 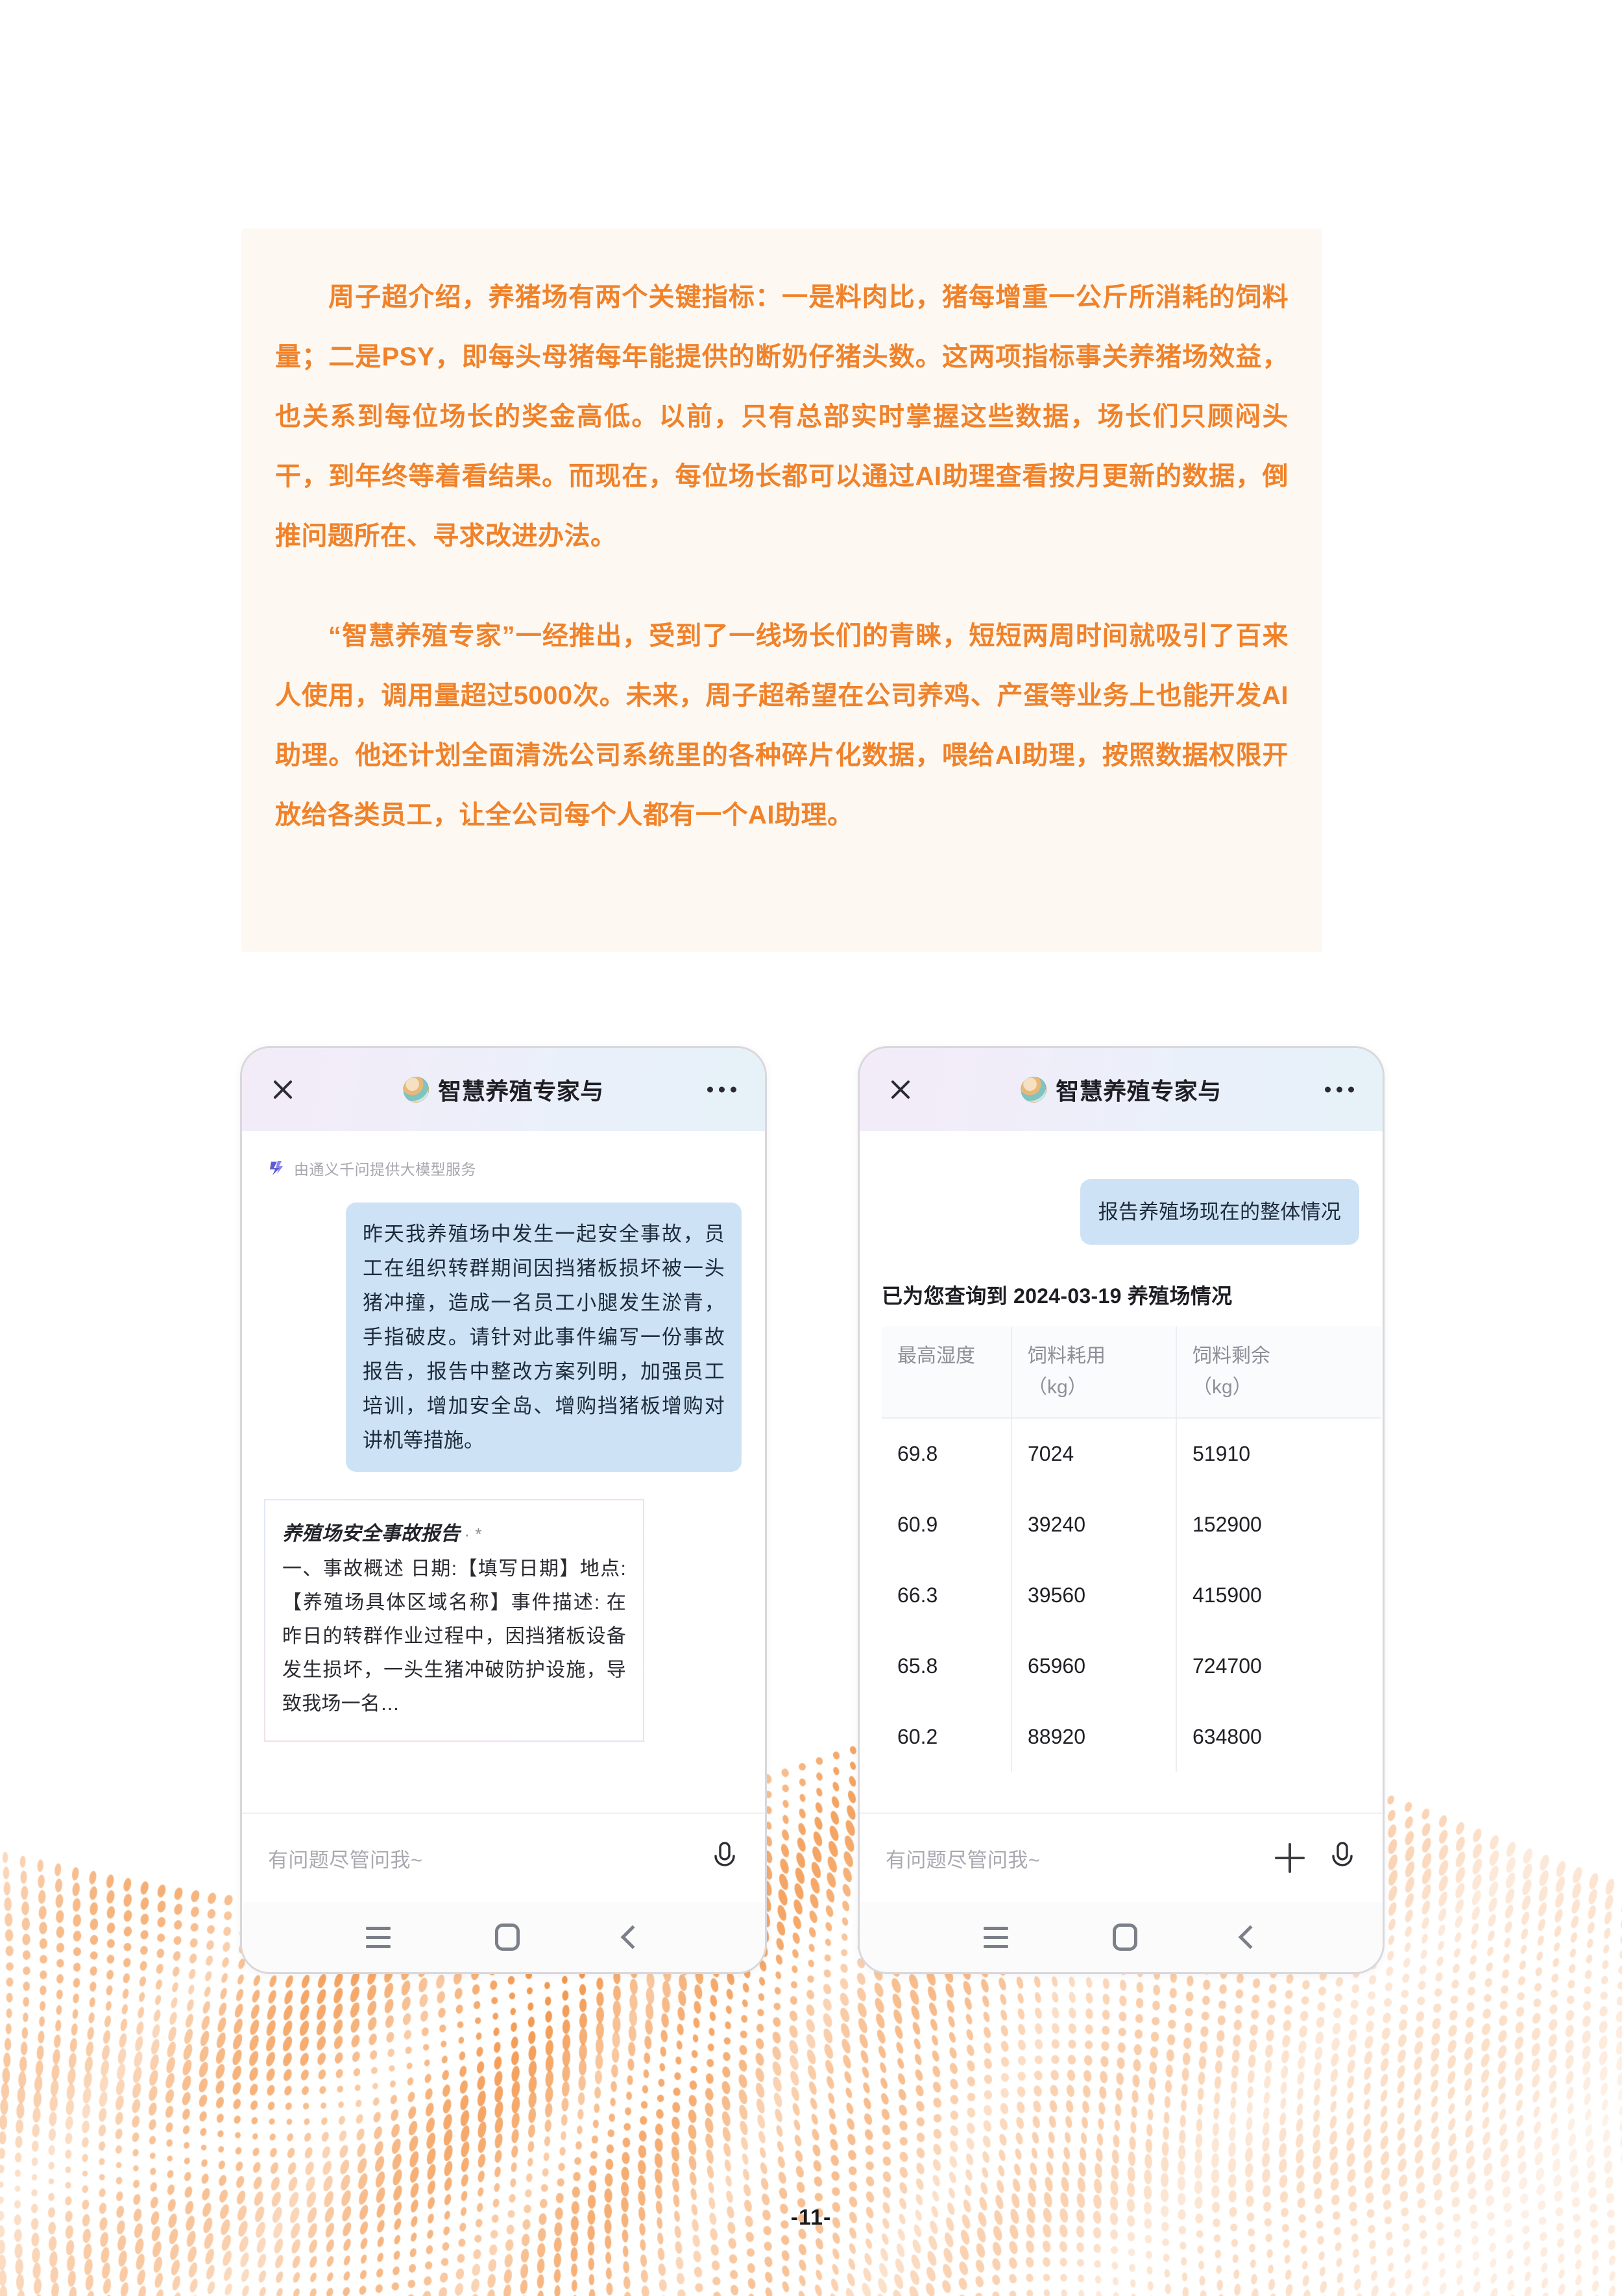 I want to click on table-row: 69.8 7024 51910, so click(x=1131, y=1453).